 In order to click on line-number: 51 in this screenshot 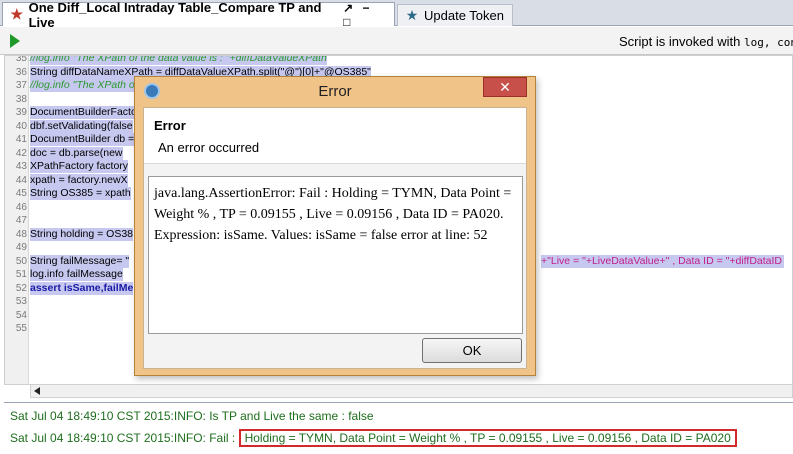, I will do `click(21, 274)`.